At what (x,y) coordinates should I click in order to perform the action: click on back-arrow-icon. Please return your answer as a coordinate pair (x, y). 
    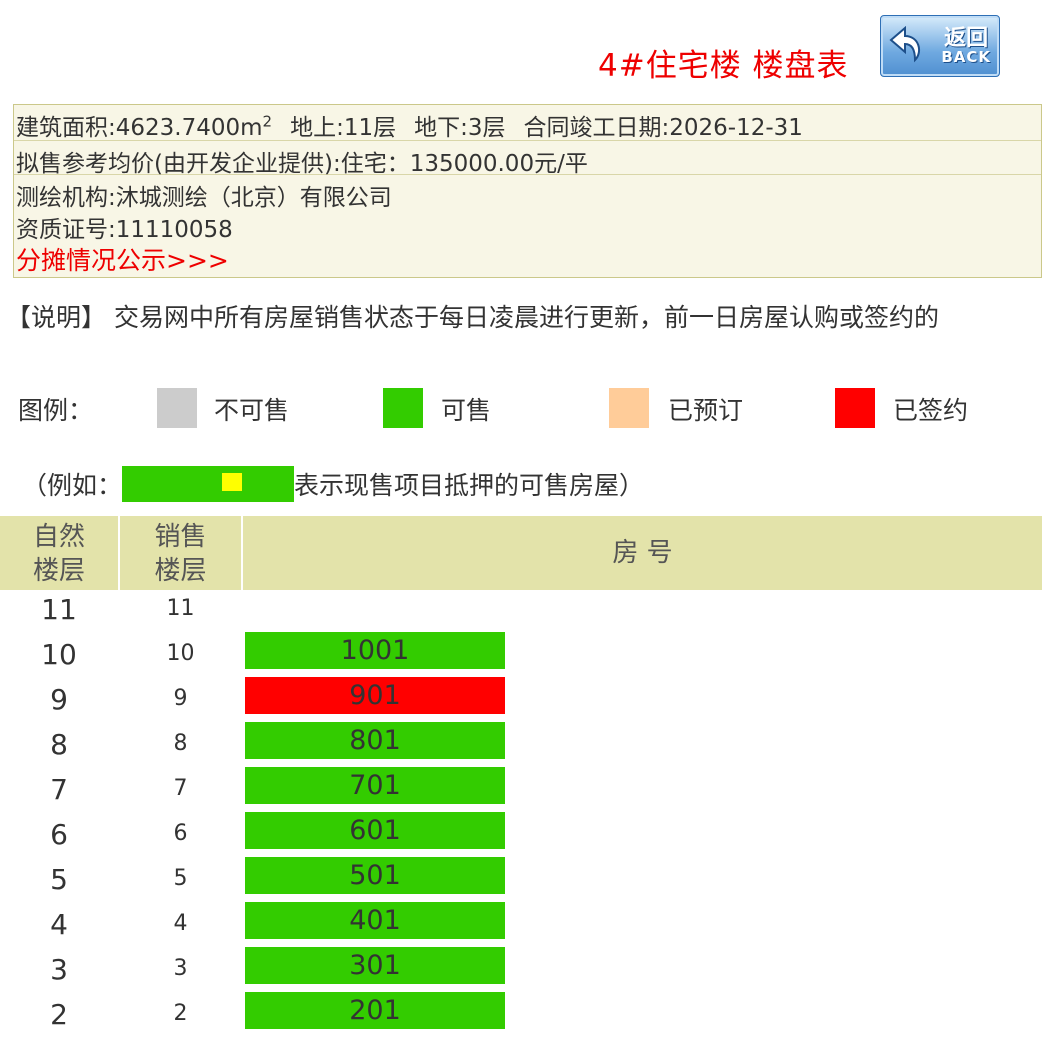
    Looking at the image, I should click on (906, 47).